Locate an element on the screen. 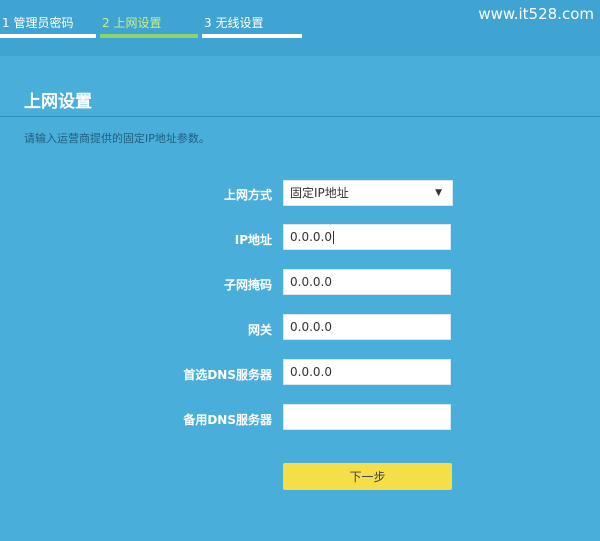 This screenshot has width=600, height=541. gateway-field is located at coordinates (367, 327).